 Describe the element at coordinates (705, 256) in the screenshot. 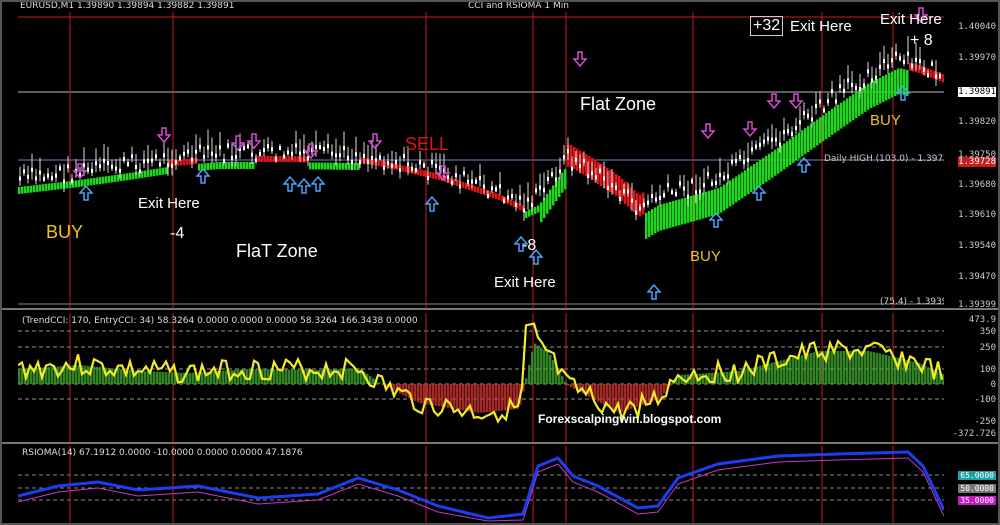

I see `buy-label-2: BUY` at that location.